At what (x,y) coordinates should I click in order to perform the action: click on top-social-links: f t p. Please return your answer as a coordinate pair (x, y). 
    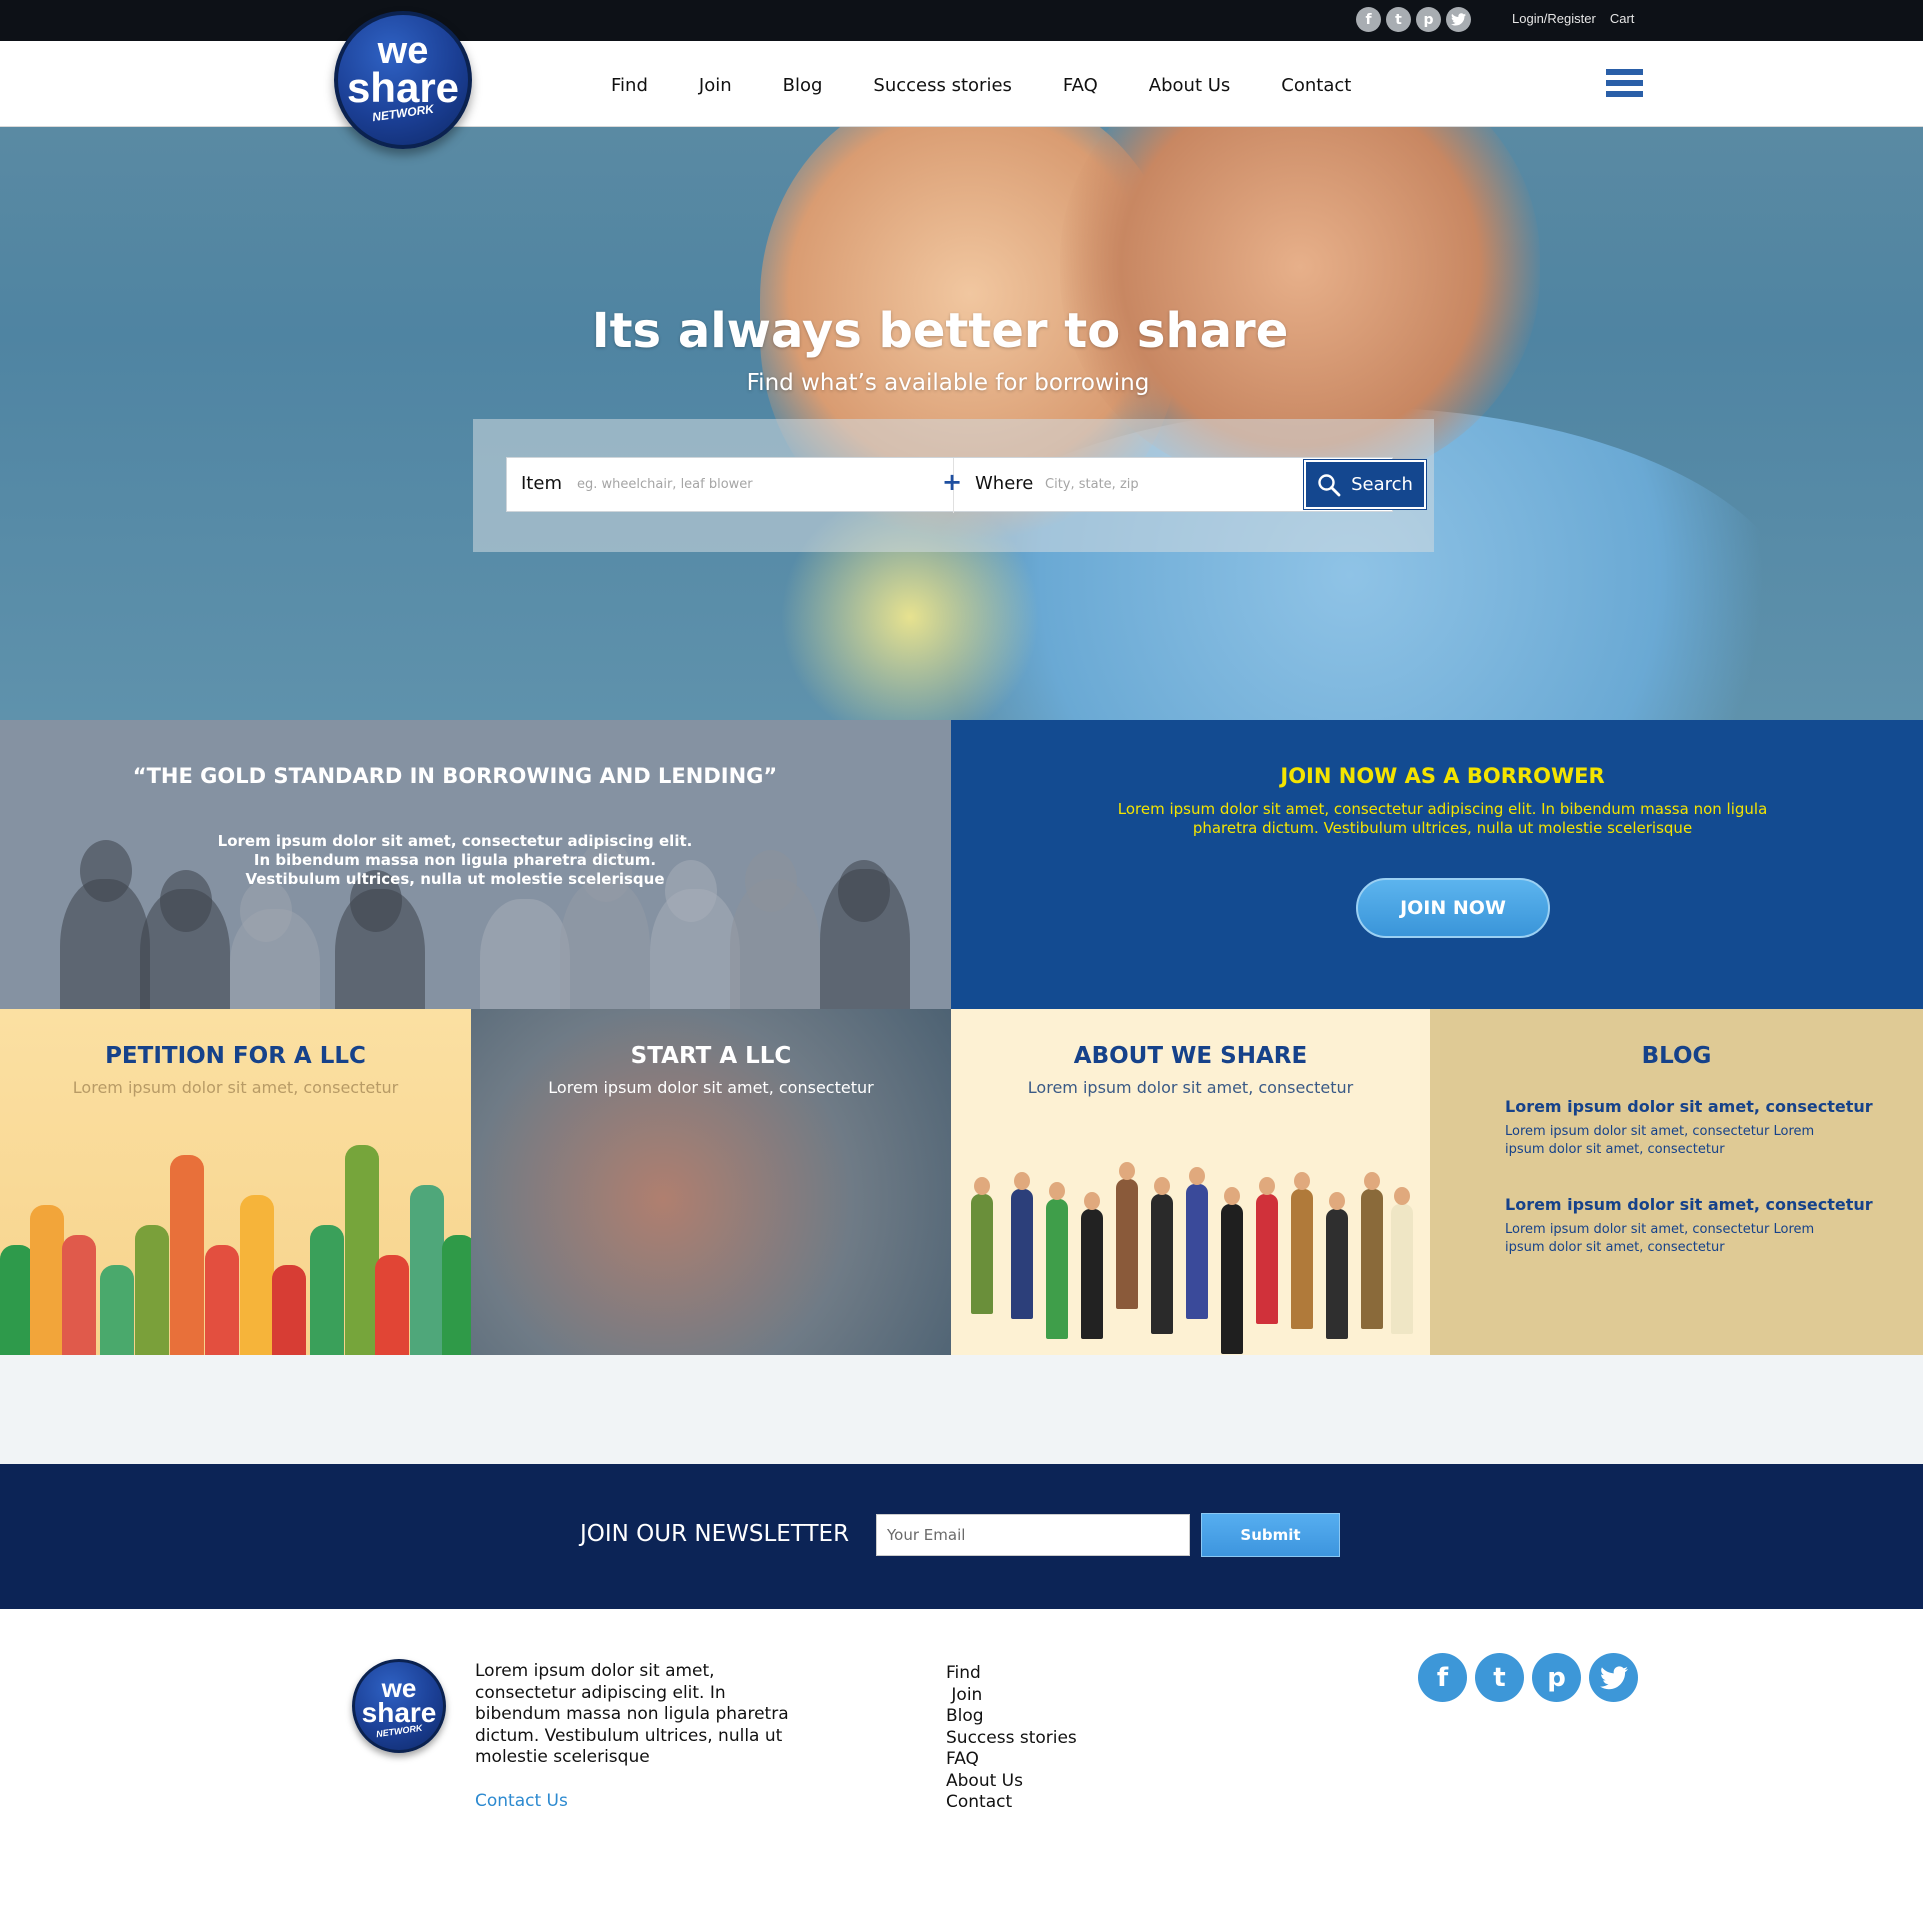
    Looking at the image, I should click on (1413, 19).